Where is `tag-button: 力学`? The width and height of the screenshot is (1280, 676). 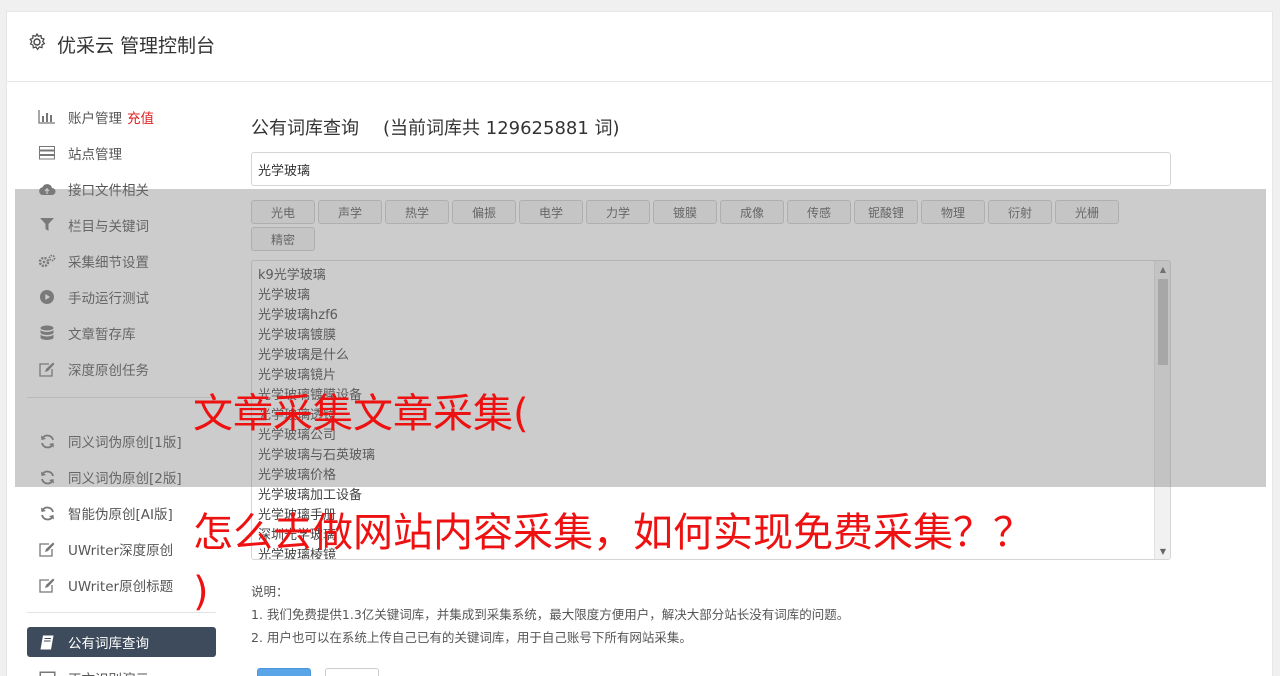 tag-button: 力学 is located at coordinates (618, 212).